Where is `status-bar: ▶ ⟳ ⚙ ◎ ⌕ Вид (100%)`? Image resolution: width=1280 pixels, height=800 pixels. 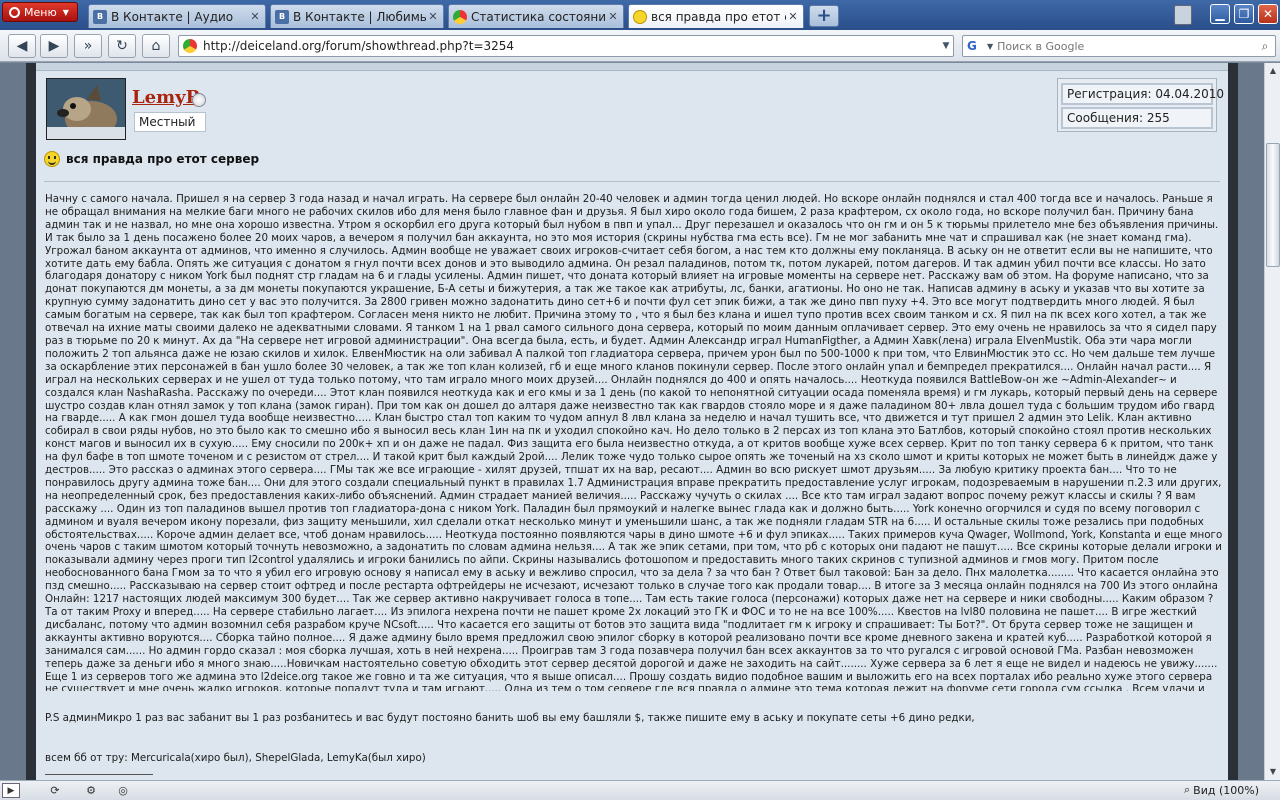 status-bar: ▶ ⟳ ⚙ ◎ ⌕ Вид (100%) is located at coordinates (640, 790).